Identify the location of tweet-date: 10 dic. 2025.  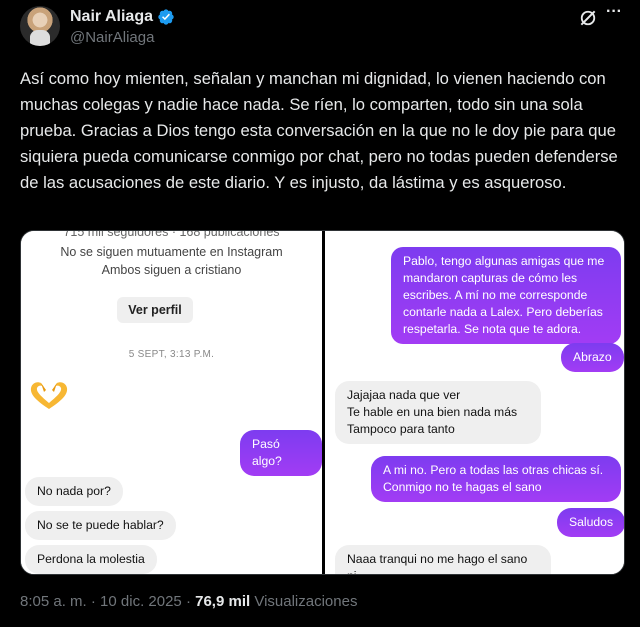
(141, 601).